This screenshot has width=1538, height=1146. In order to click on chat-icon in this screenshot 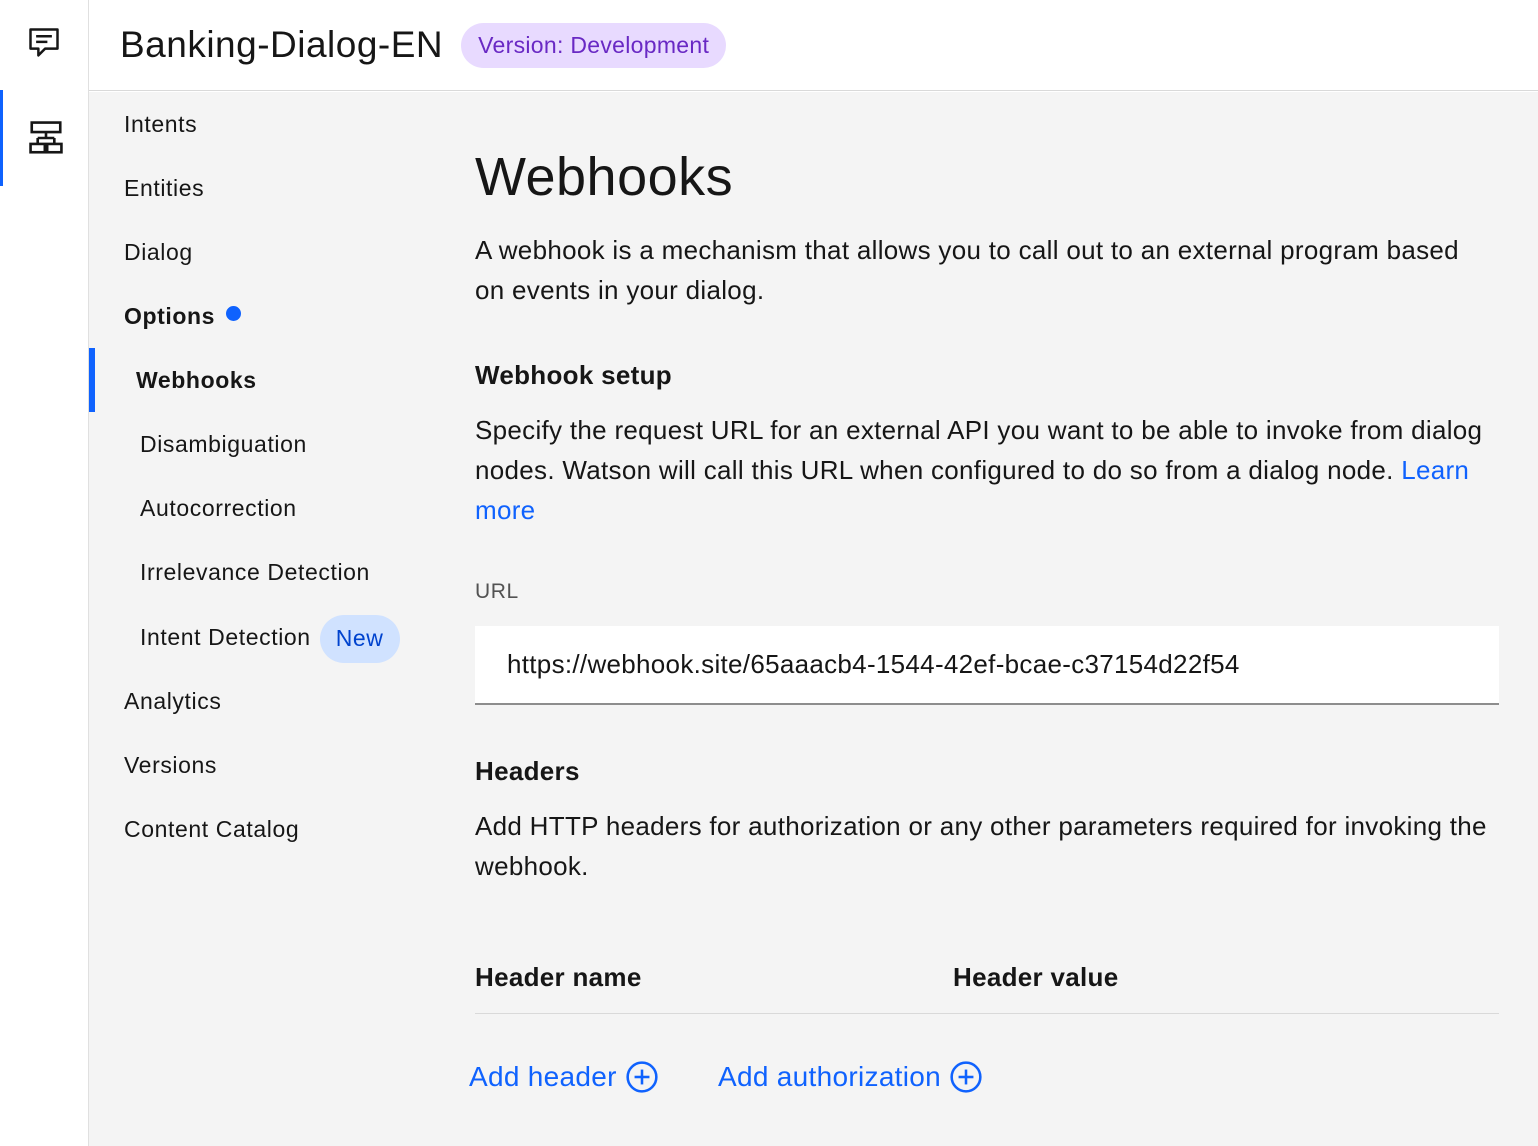, I will do `click(44, 42)`.